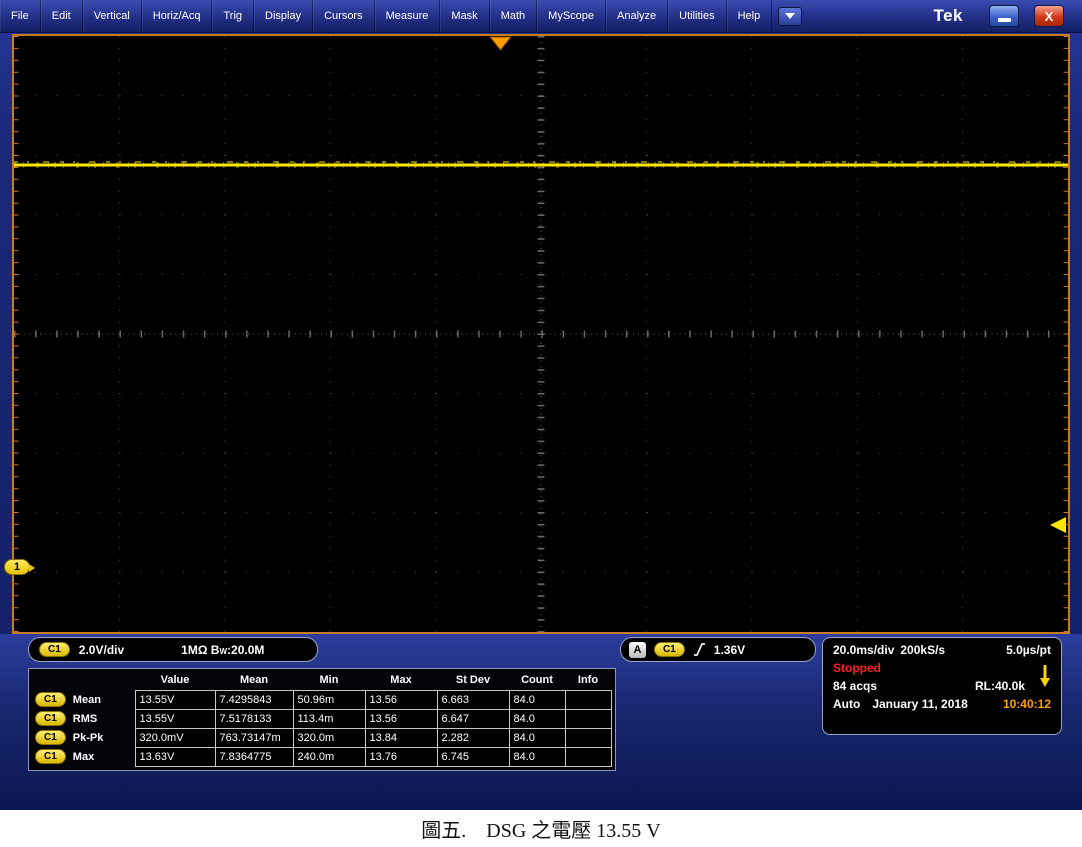  I want to click on measurement-header-row: Value Mean Min Max St Dev Count Info, so click(322, 680).